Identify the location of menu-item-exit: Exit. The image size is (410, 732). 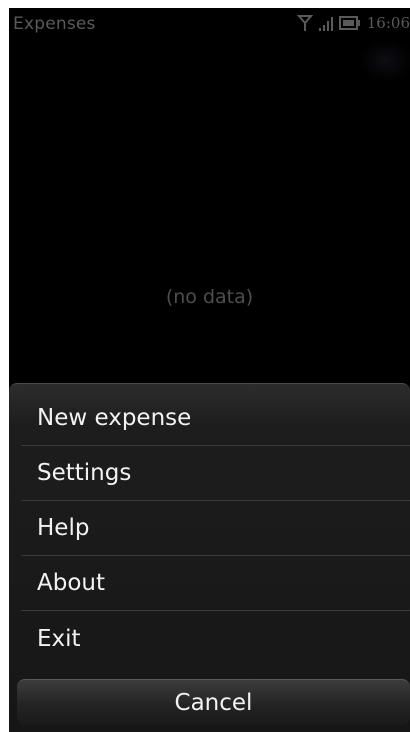
(215, 638).